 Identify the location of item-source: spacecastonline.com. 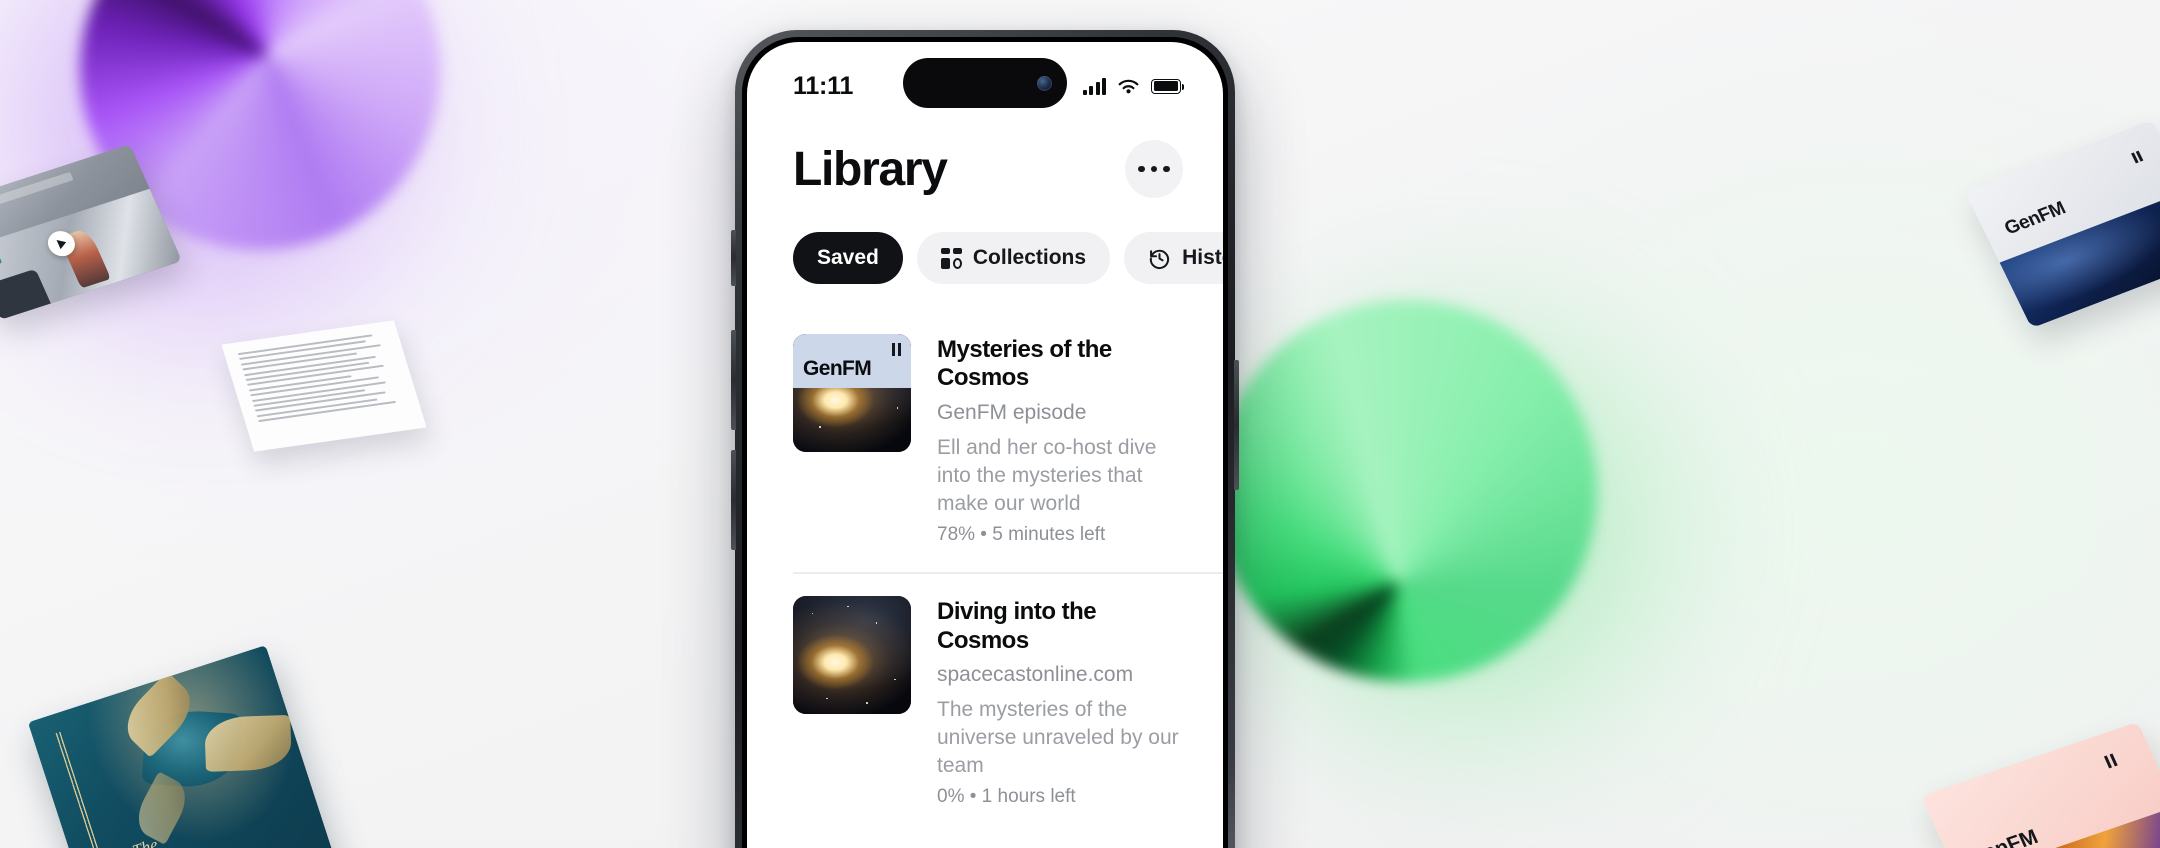
(1035, 674).